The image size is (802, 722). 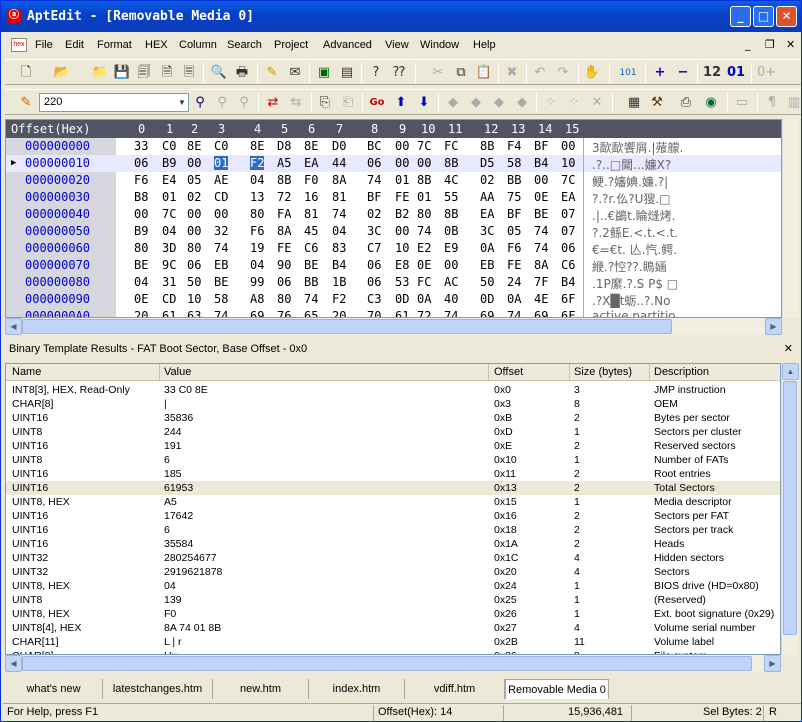 What do you see at coordinates (790, 509) in the screenshot?
I see `template-vertical-scrollbar: ▲` at bounding box center [790, 509].